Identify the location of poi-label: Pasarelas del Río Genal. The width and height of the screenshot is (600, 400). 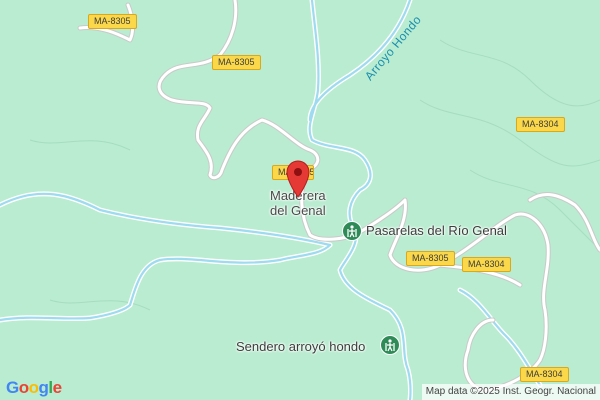
(436, 230).